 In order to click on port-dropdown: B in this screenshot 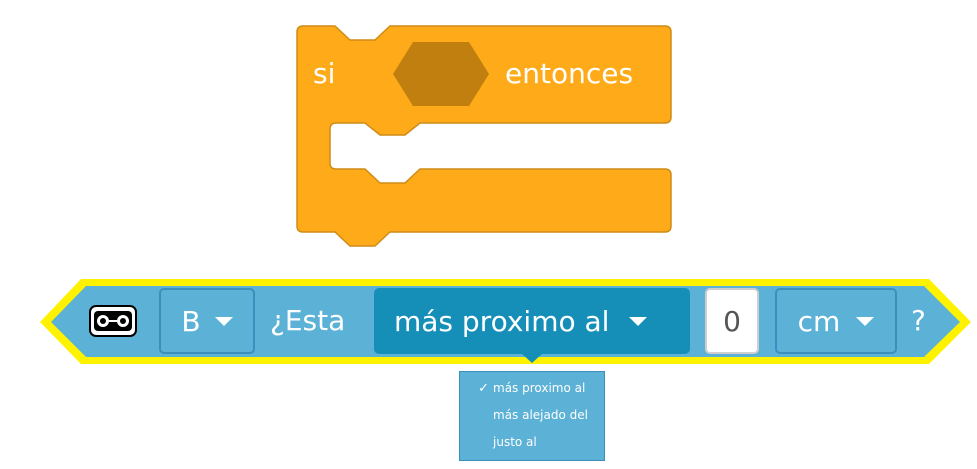, I will do `click(207, 321)`.